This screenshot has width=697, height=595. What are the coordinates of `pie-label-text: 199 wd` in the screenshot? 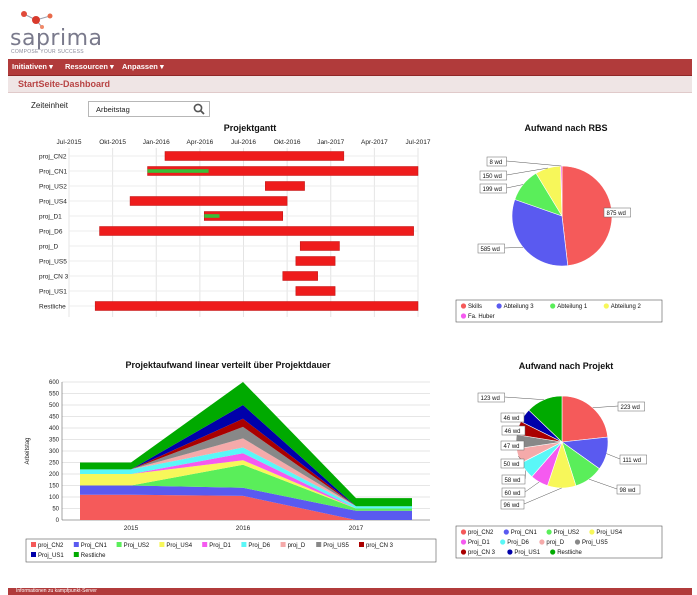 It's located at (492, 190).